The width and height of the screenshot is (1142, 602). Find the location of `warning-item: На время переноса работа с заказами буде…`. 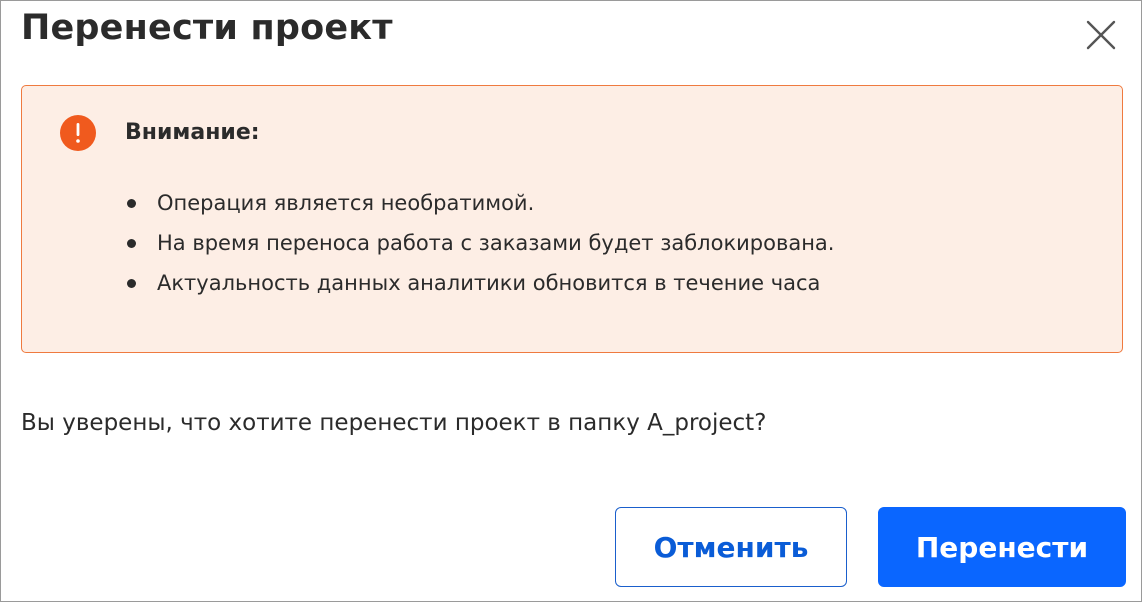

warning-item: На время переноса работа с заказами буде… is located at coordinates (479, 243).